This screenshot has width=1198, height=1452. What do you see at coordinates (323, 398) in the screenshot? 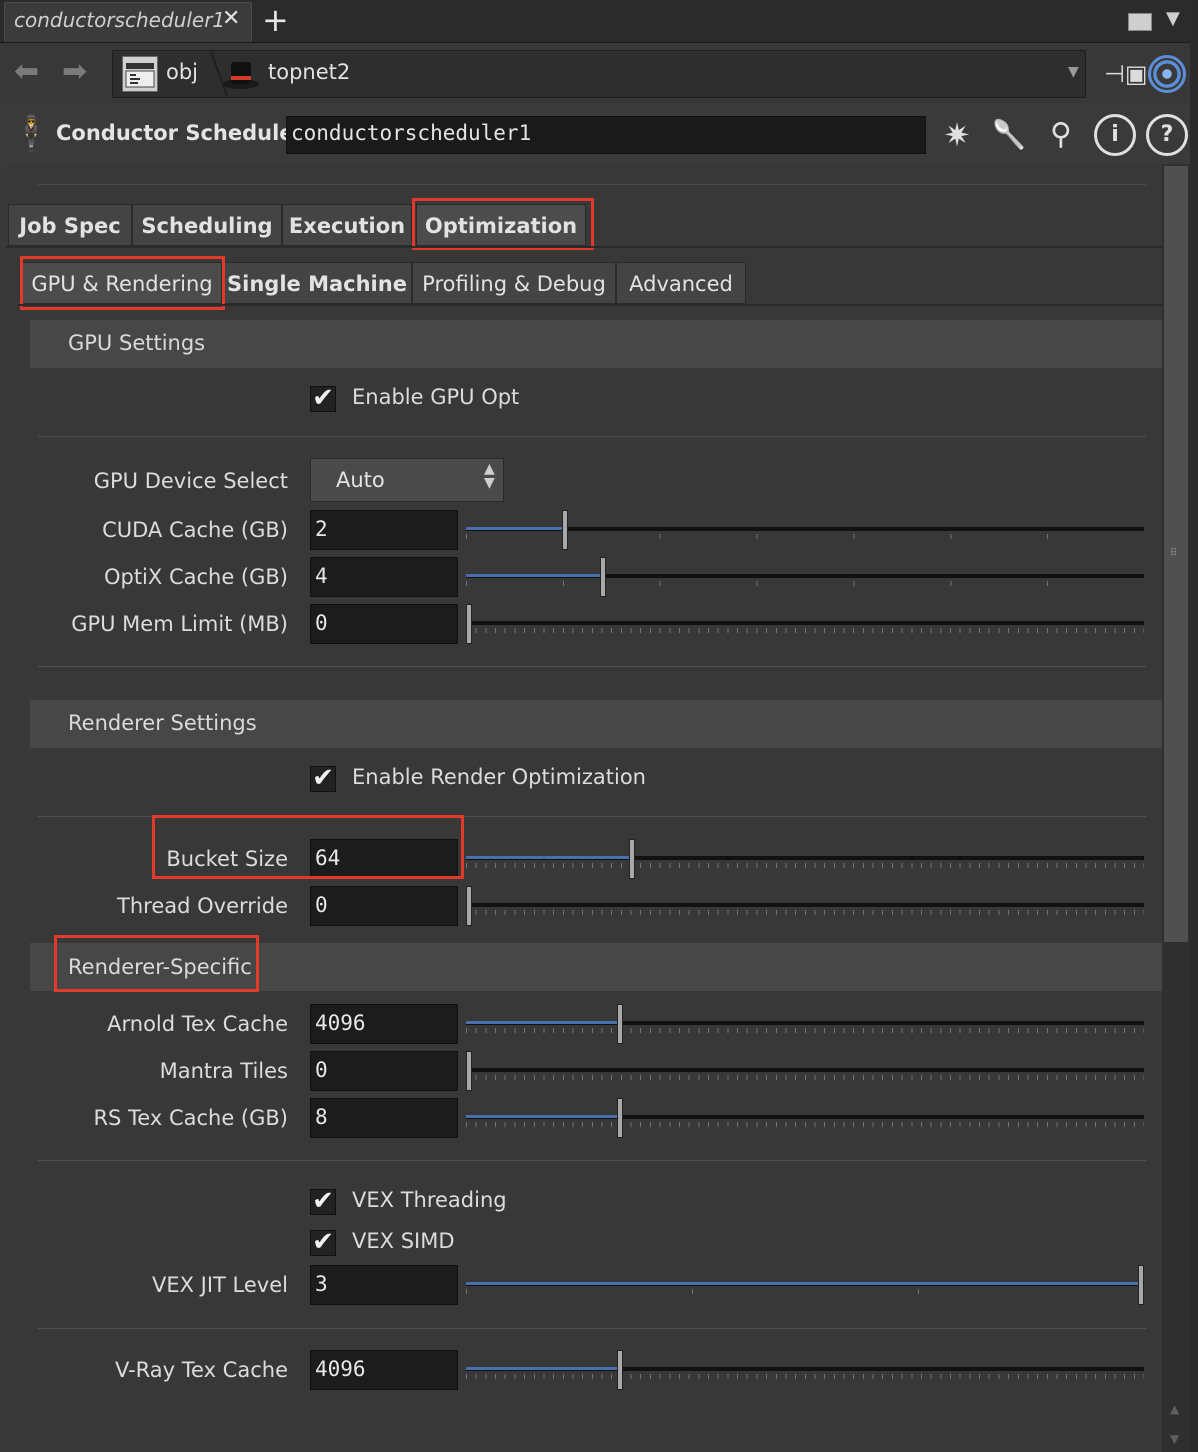
I see `enable-gpu-checkbox: ✔` at bounding box center [323, 398].